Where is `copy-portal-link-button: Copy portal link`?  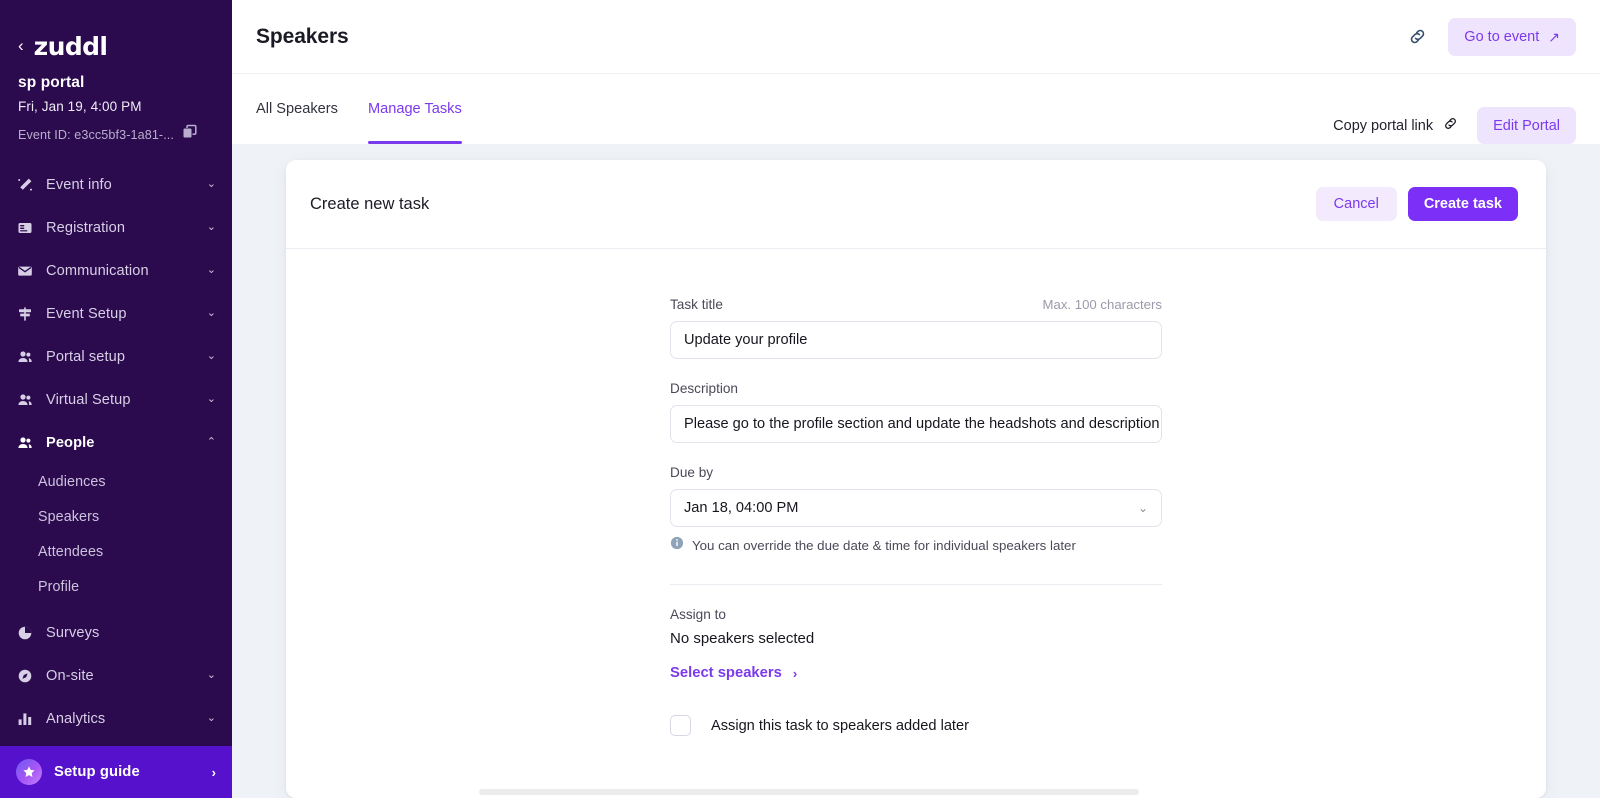
copy-portal-link-button: Copy portal link is located at coordinates (1396, 125).